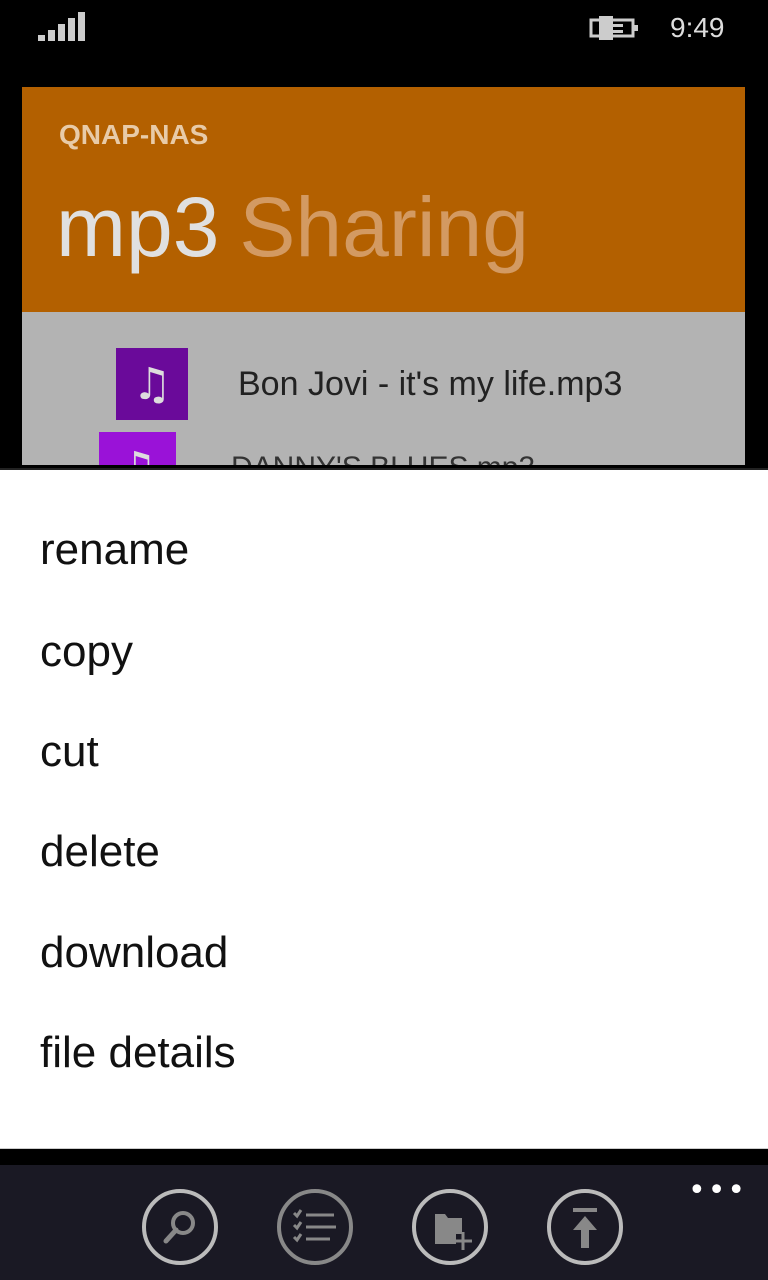 This screenshot has height=1280, width=768. I want to click on checklist-icon, so click(314, 1226).